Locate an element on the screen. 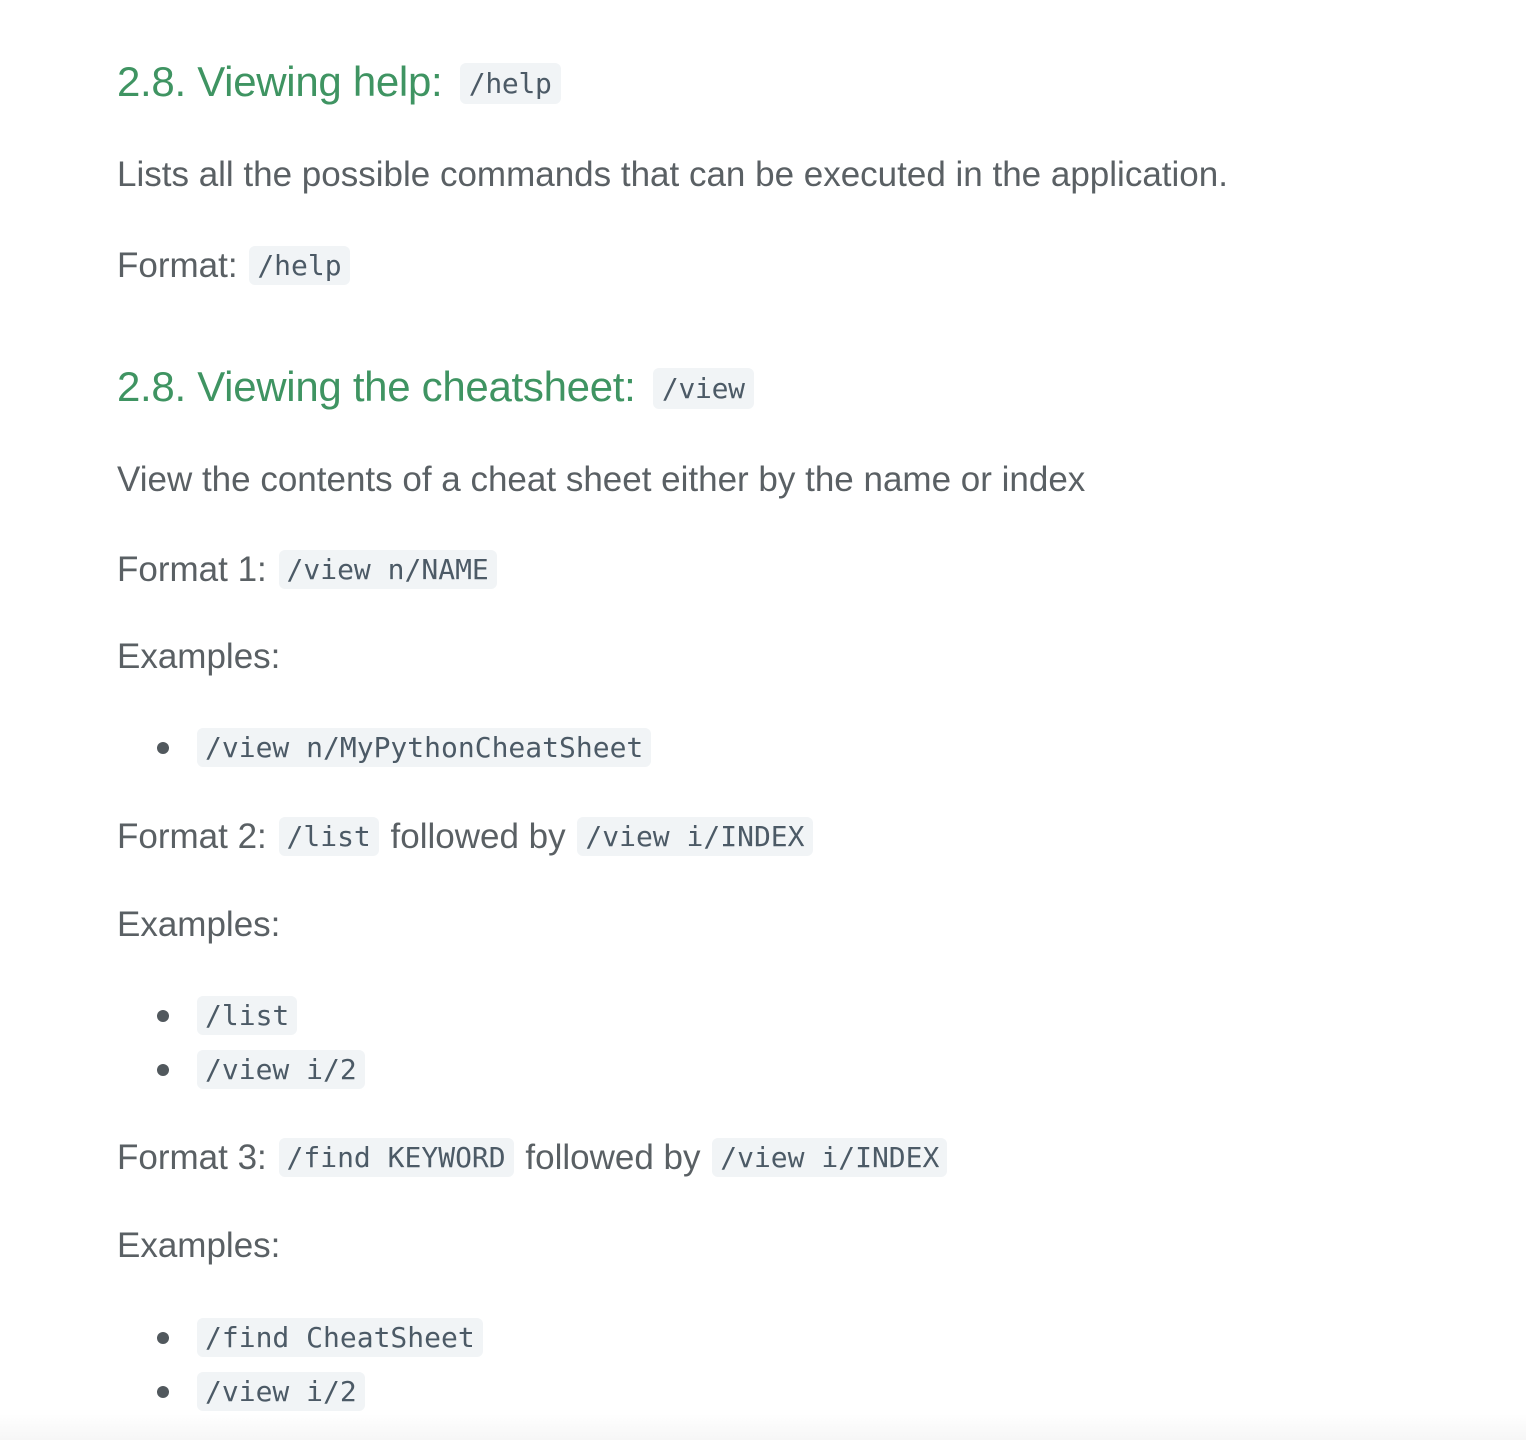 The image size is (1526, 1440). bottom-edge-shadow is located at coordinates (763, 1427).